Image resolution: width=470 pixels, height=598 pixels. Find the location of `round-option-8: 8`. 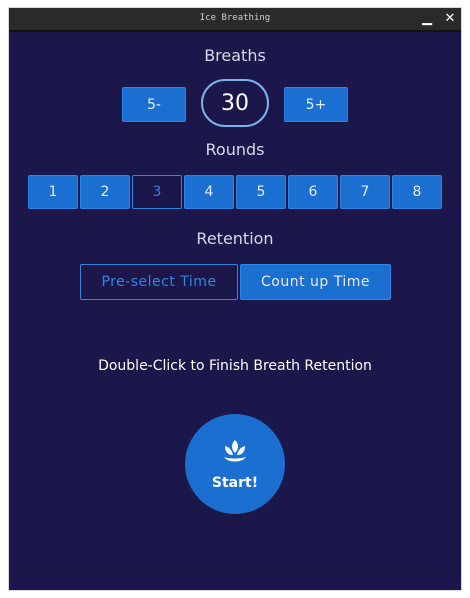

round-option-8: 8 is located at coordinates (417, 192).